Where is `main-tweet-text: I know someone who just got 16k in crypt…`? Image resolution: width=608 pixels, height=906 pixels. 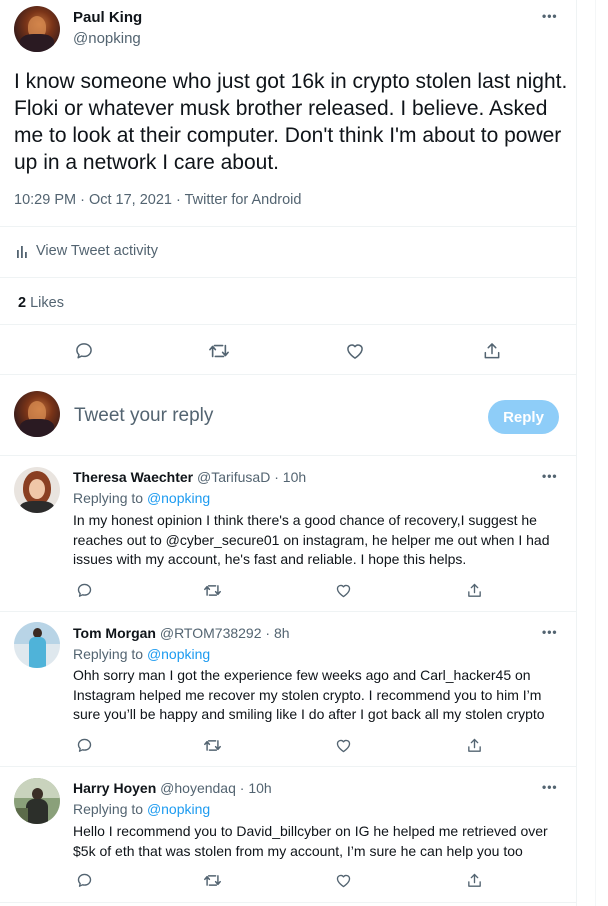
main-tweet-text: I know someone who just got 16k in crypt… is located at coordinates (291, 122).